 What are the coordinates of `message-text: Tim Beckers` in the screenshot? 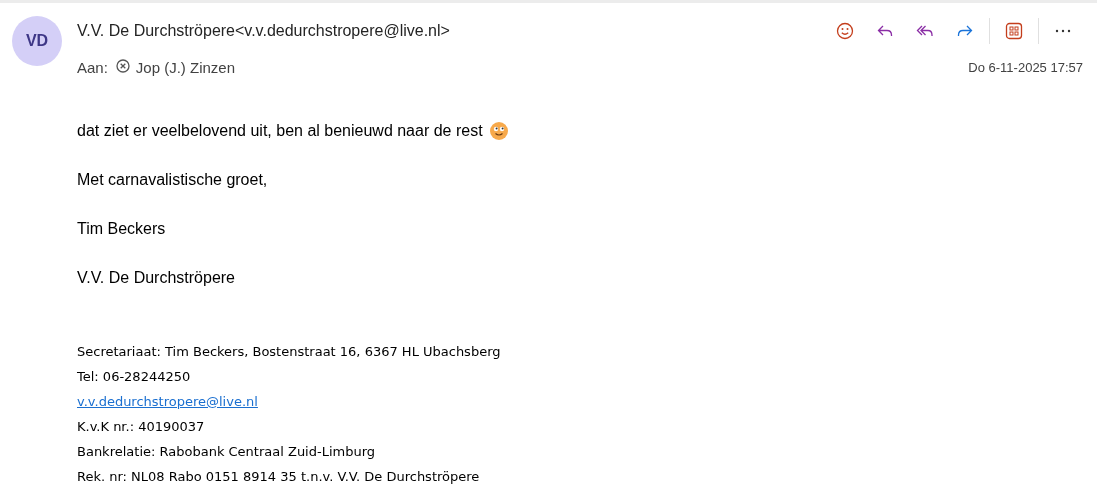 It's located at (121, 229).